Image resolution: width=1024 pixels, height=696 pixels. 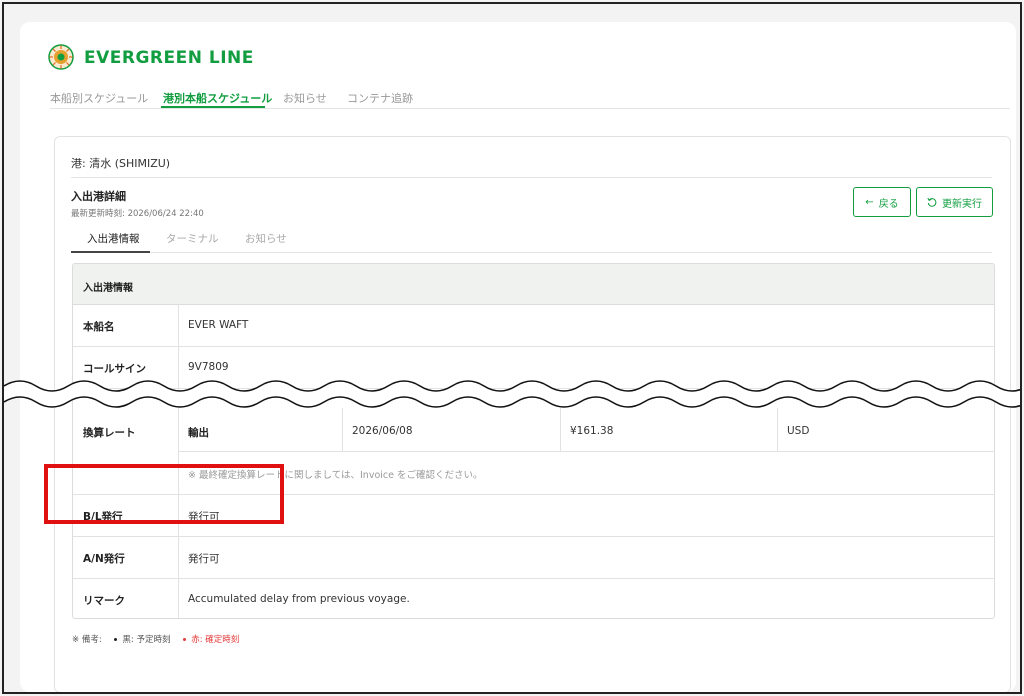 I want to click on tab-notices: お知らせ, so click(x=266, y=238).